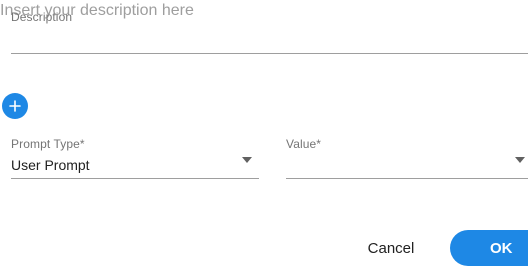 The image size is (528, 267). I want to click on description-label: Description, so click(42, 17).